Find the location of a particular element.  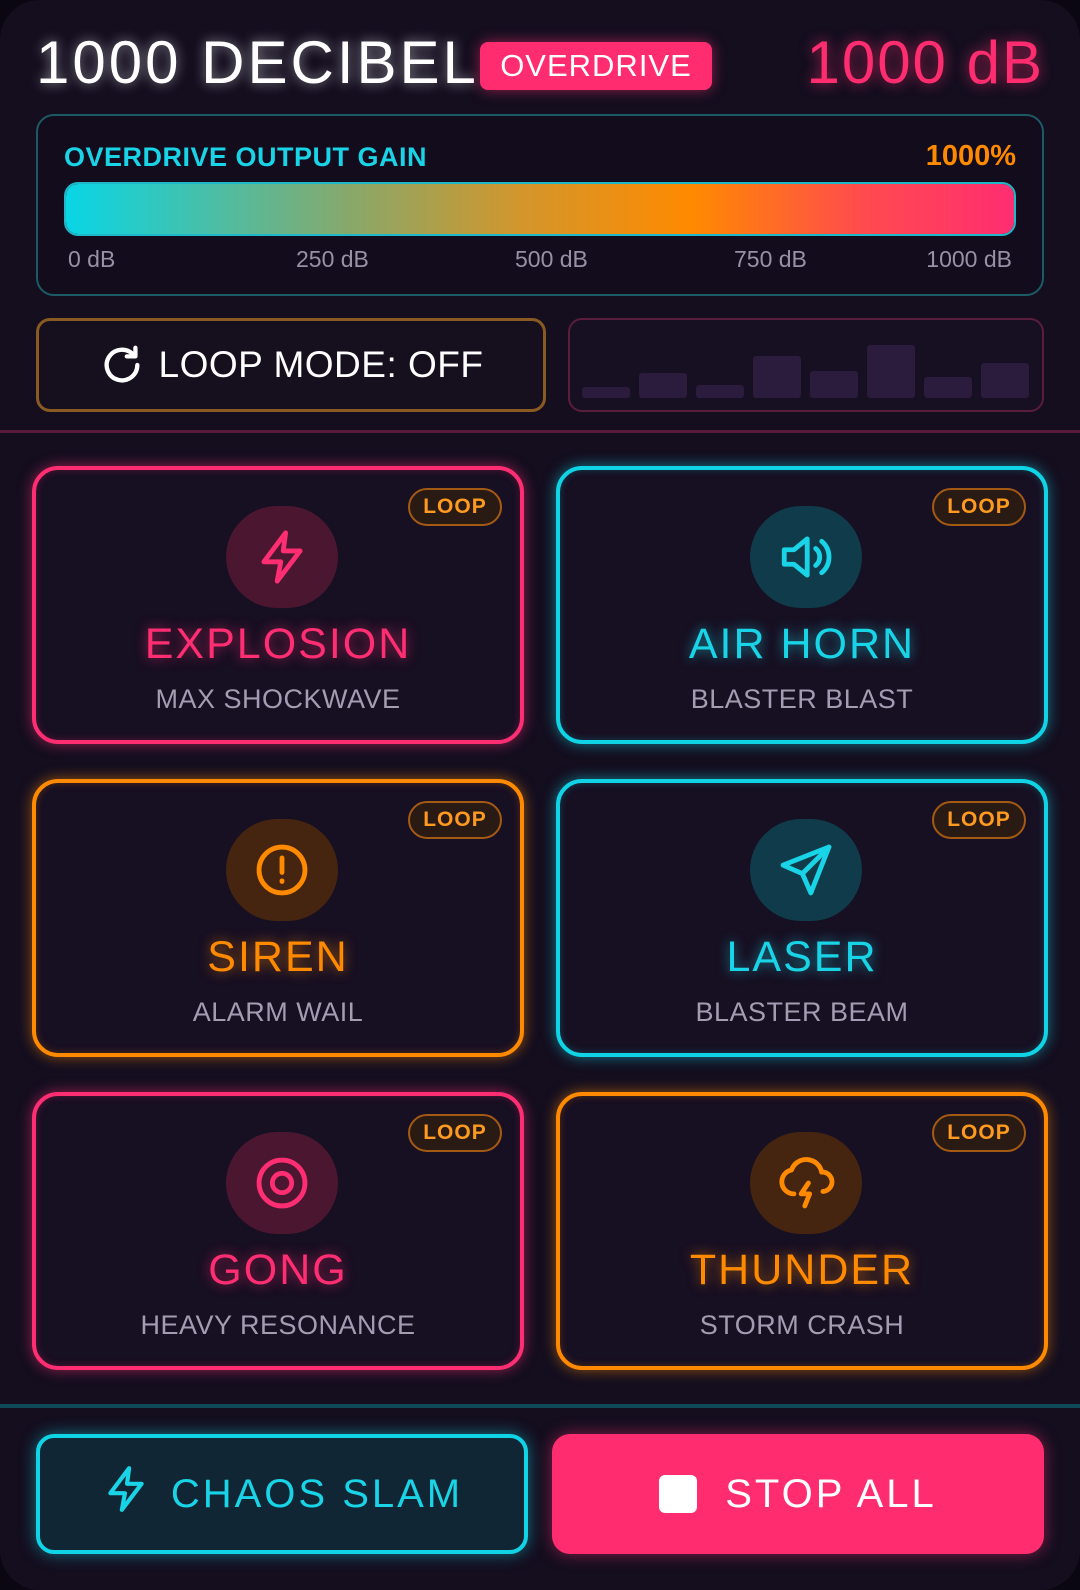

app-title: 1000 DECIBEL is located at coordinates (257, 62).